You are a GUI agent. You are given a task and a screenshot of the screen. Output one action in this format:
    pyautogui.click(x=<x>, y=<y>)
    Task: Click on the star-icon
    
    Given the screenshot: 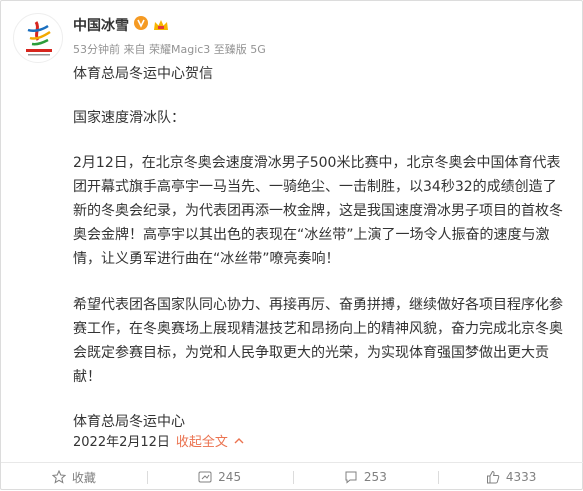 What is the action you would take?
    pyautogui.click(x=58, y=477)
    